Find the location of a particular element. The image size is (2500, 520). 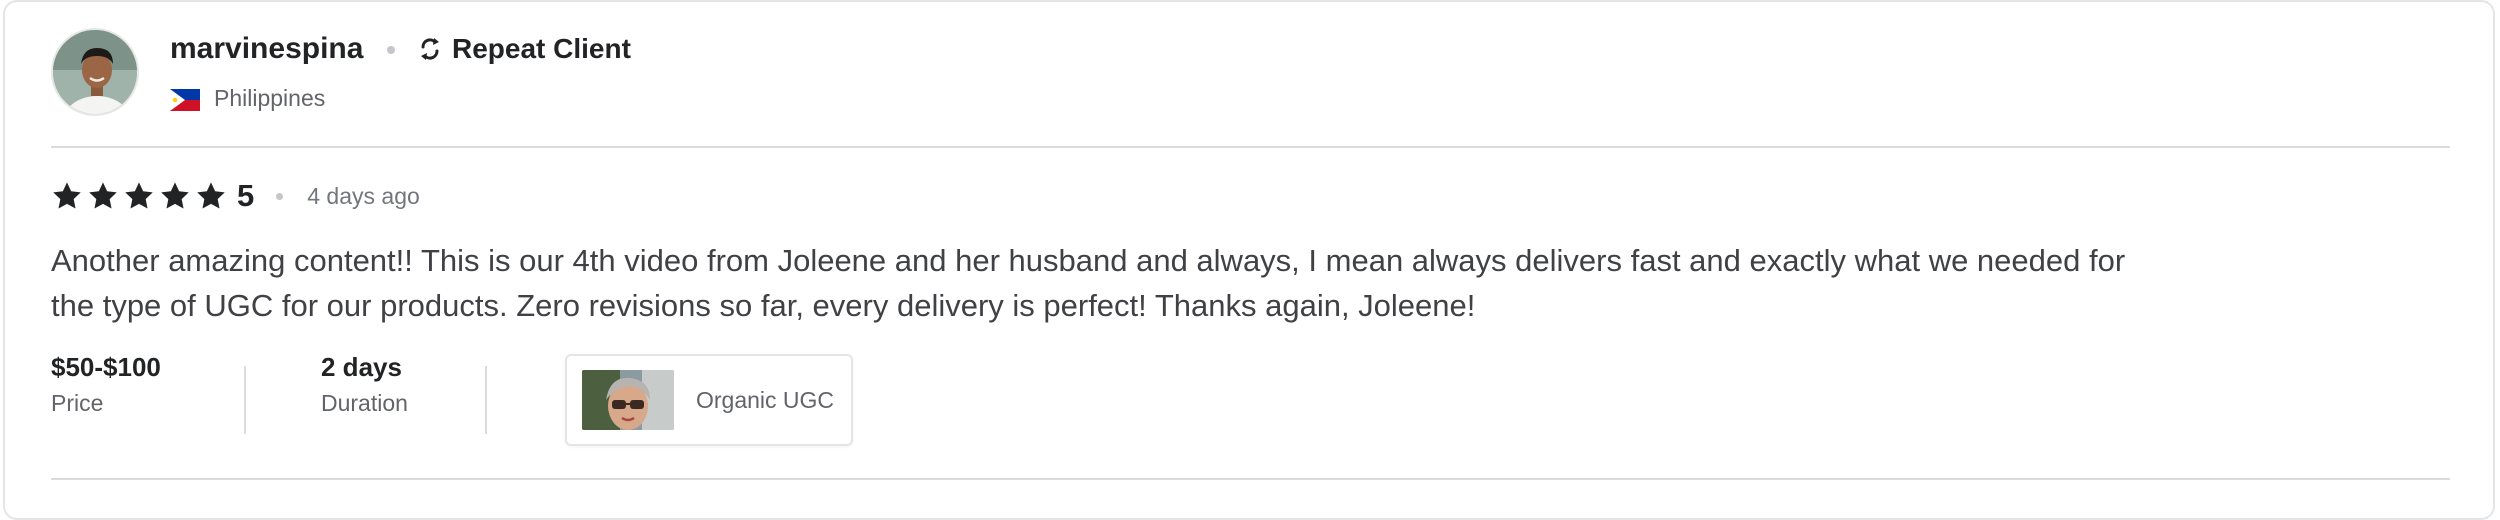

country-name: Philippines is located at coordinates (270, 98).